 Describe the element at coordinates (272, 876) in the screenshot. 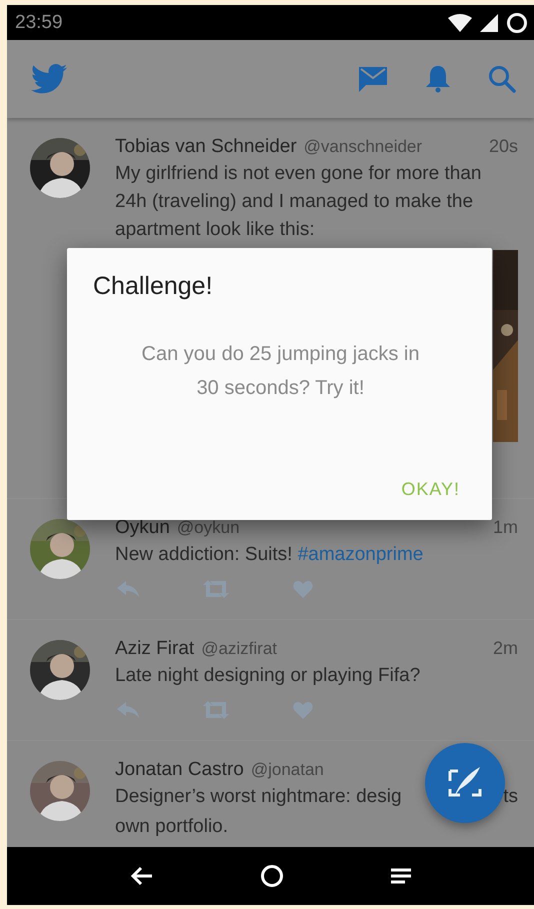

I see `home-icon` at that location.